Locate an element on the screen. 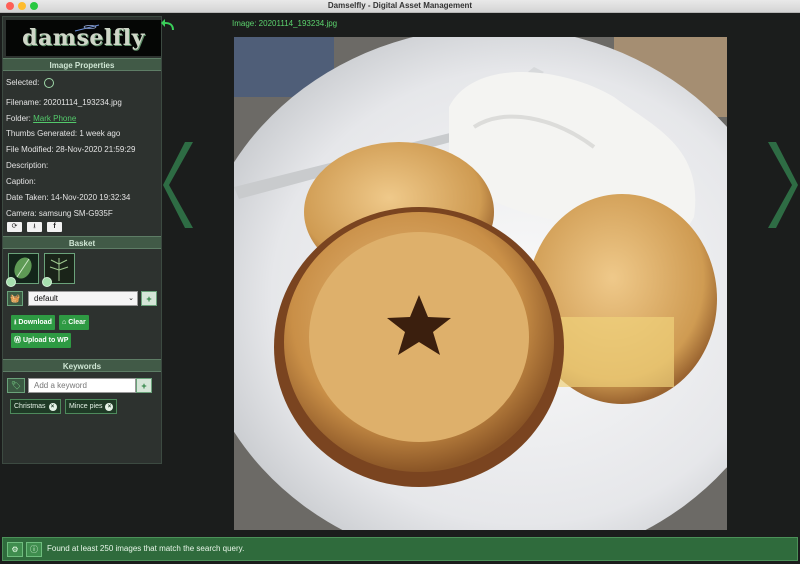 Image resolution: width=800 pixels, height=564 pixels. folder-link: Mark Phone is located at coordinates (54, 118).